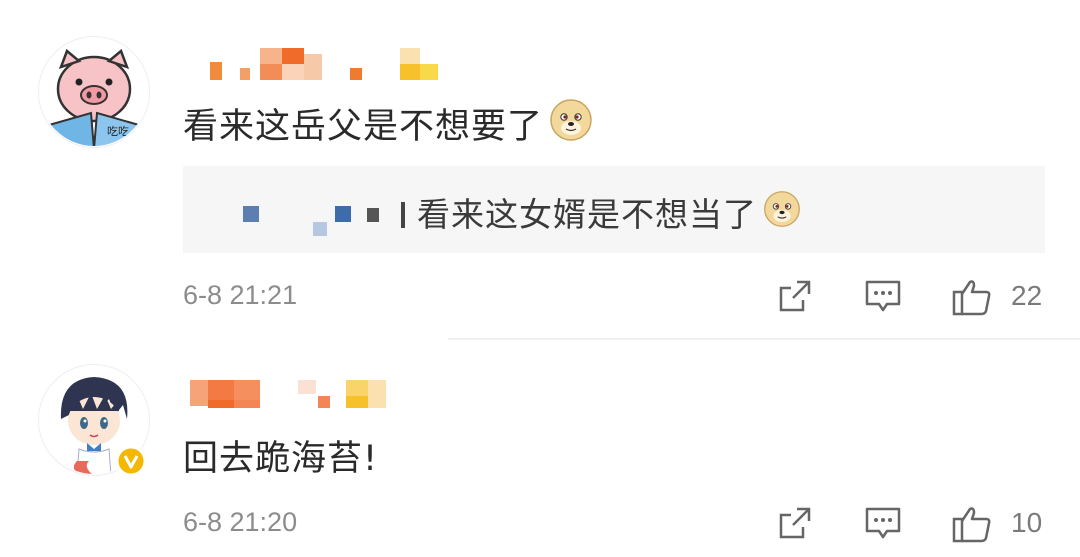 This screenshot has height=557, width=1080. I want to click on user-avatar: 吃吃, so click(94, 92).